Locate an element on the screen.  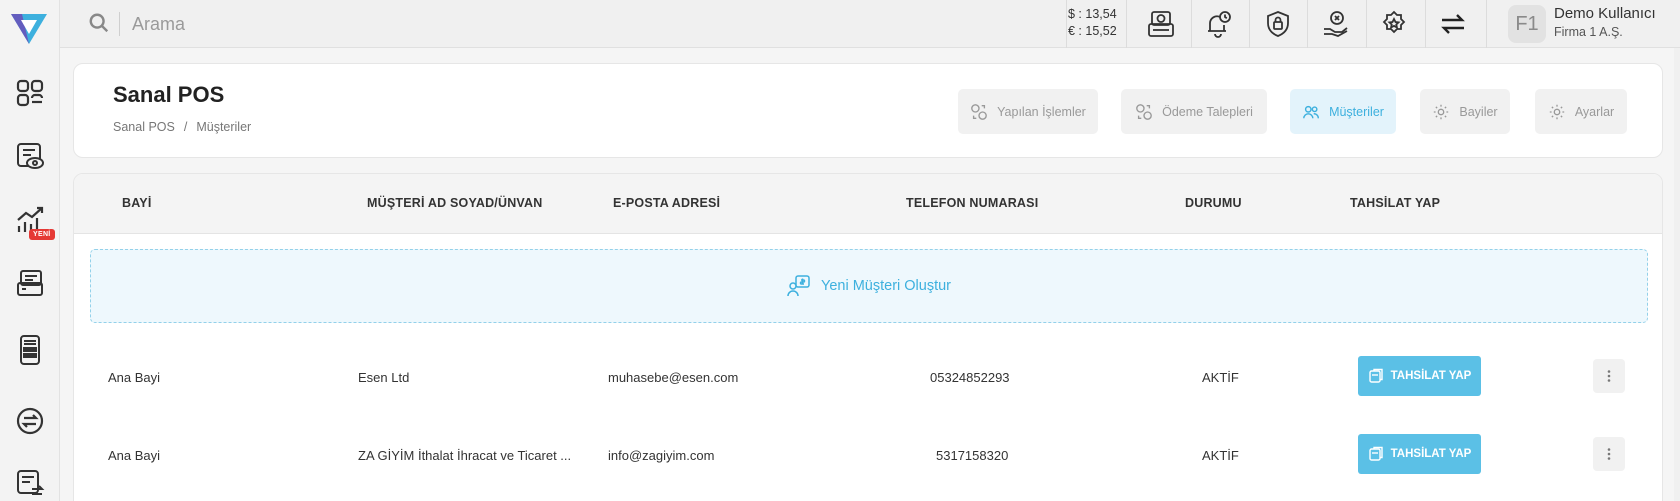
tab-label: Müşteriler is located at coordinates (1356, 111).